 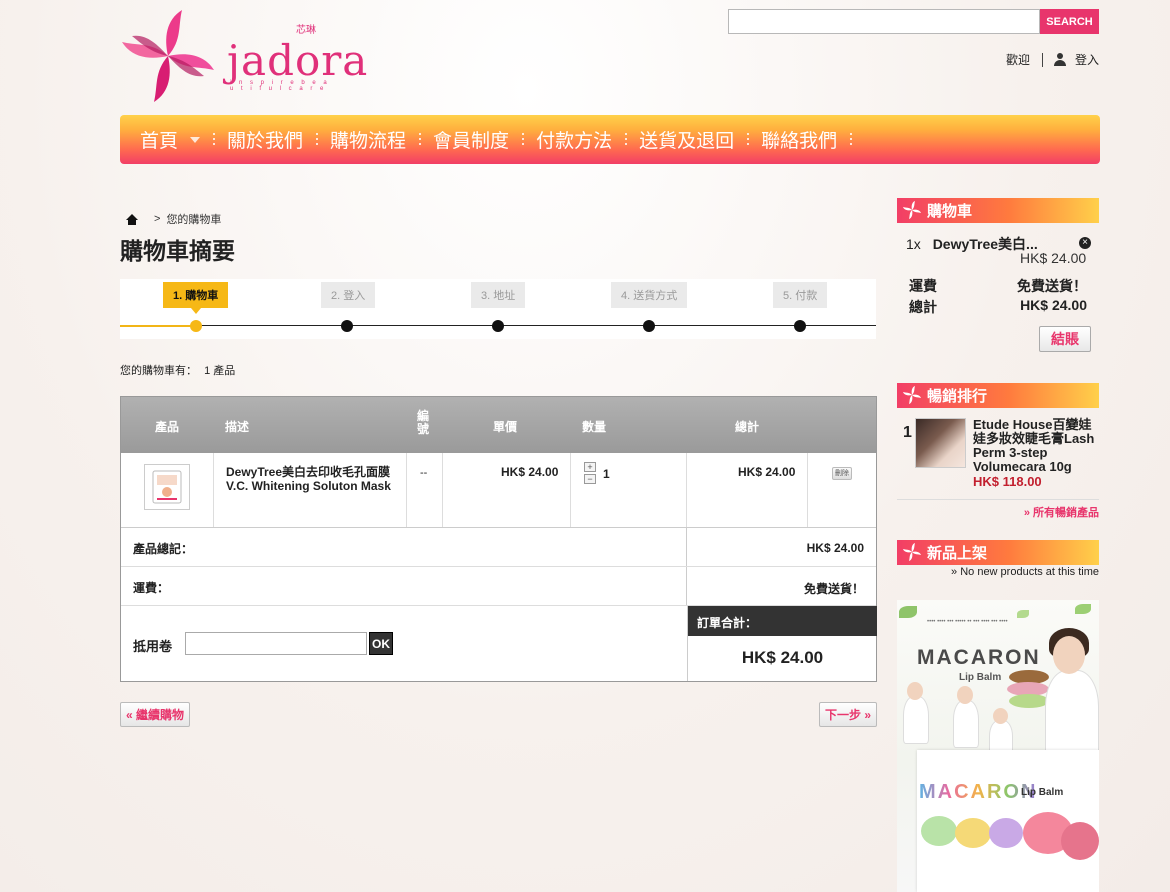 What do you see at coordinates (530, 472) in the screenshot?
I see `product-unit-price: HK$ 24.00` at bounding box center [530, 472].